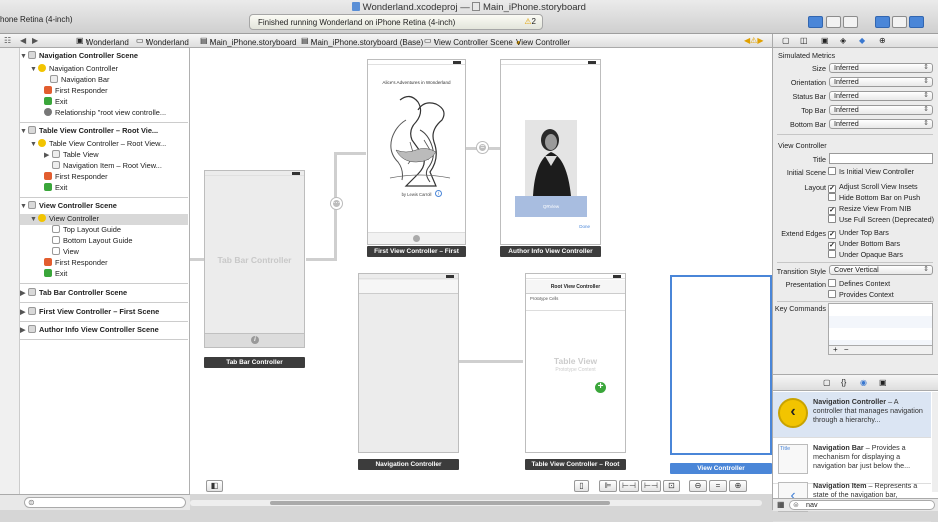 The height and width of the screenshot is (522, 938). I want to click on file-template-icon: ▢, so click(827, 382).